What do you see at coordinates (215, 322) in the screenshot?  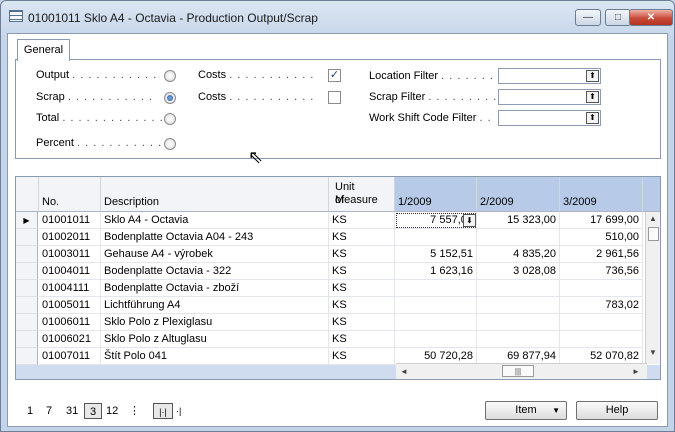 I see `cell-desc: Sklo Polo z Plexiglasu` at bounding box center [215, 322].